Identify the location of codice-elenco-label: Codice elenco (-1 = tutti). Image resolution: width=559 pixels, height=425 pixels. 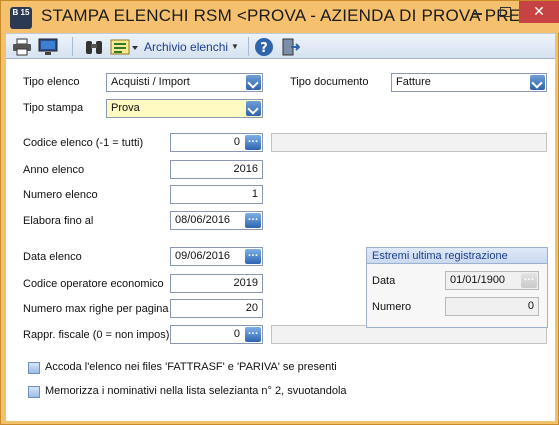
(83, 143).